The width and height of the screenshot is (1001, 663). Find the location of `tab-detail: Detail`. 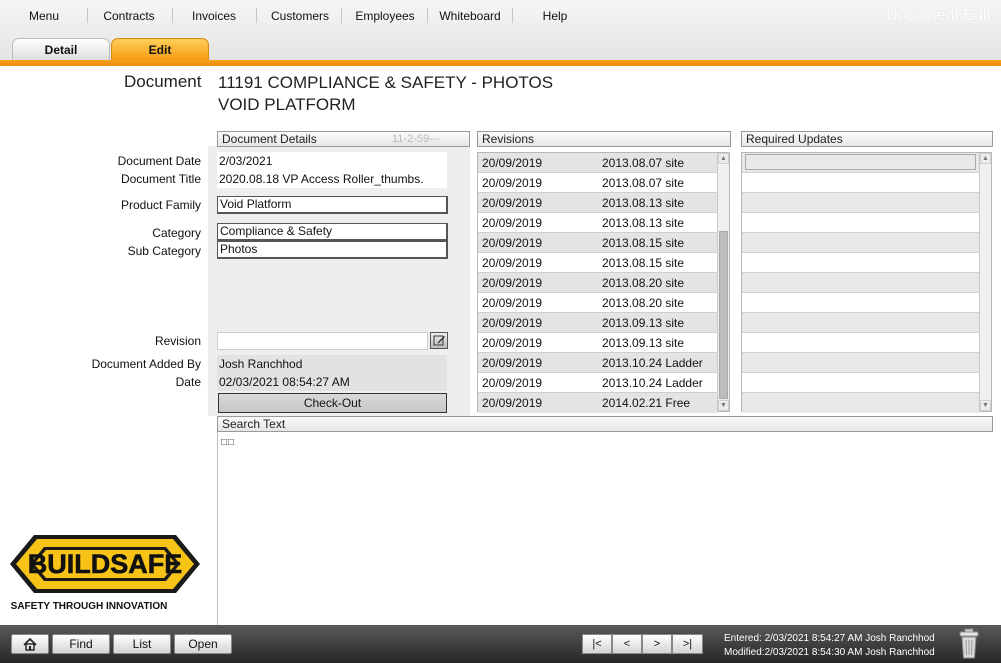

tab-detail: Detail is located at coordinates (61, 49).